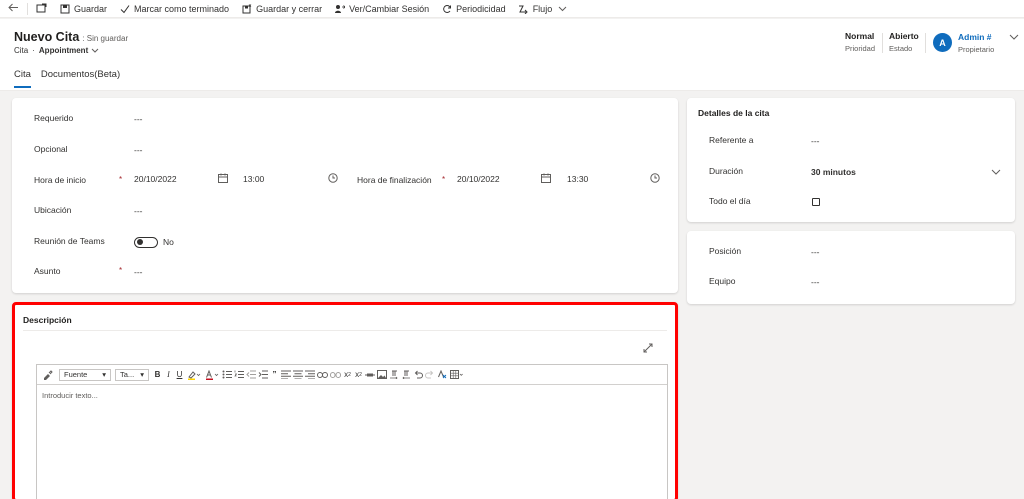  Describe the element at coordinates (286, 374) in the screenshot. I see `align-left-icon` at that location.